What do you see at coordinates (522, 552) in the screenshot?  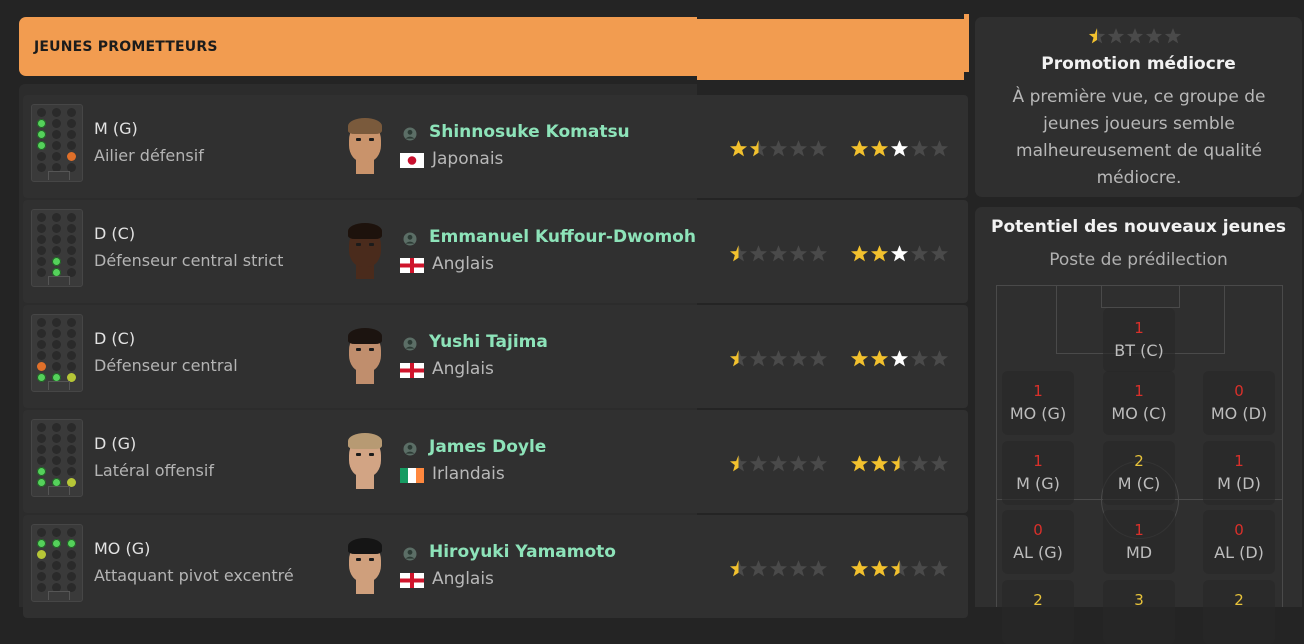 I see `player-name-link: Hiroyuki Yamamoto` at bounding box center [522, 552].